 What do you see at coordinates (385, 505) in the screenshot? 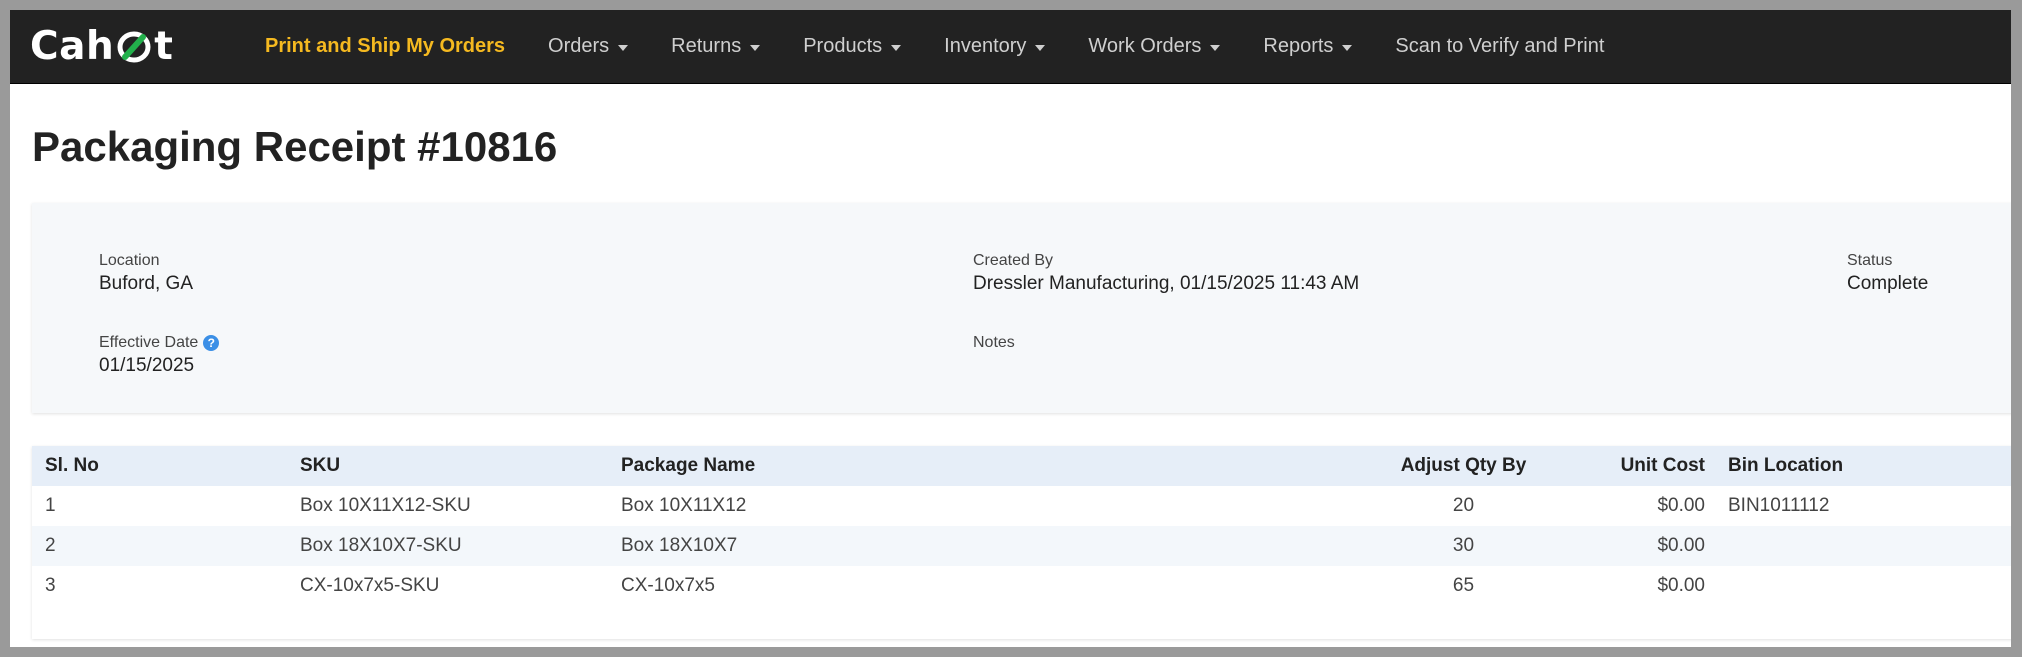
I see `cell-sku: Box 10X11X12-SKU` at bounding box center [385, 505].